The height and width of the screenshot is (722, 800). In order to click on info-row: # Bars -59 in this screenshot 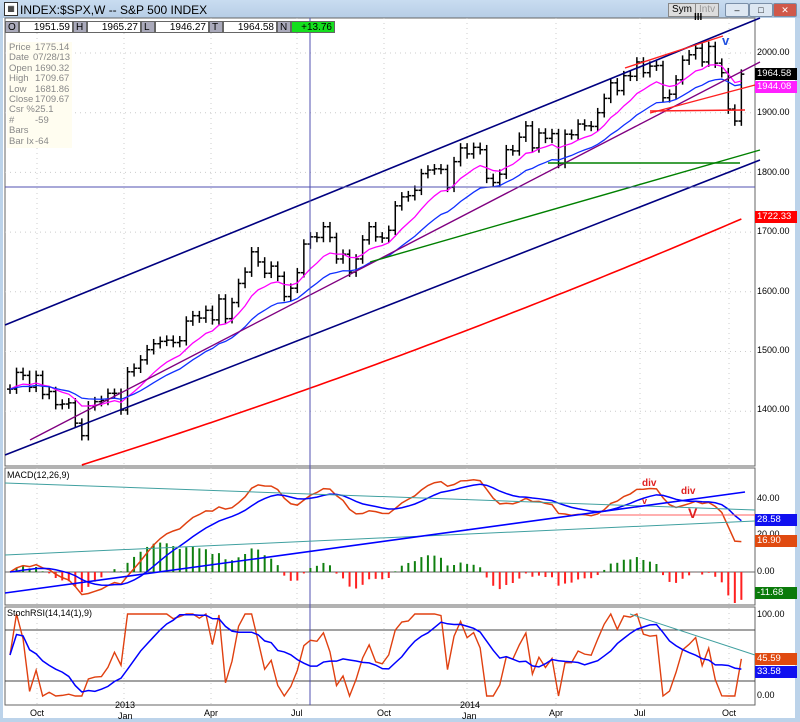, I will do `click(29, 125)`.